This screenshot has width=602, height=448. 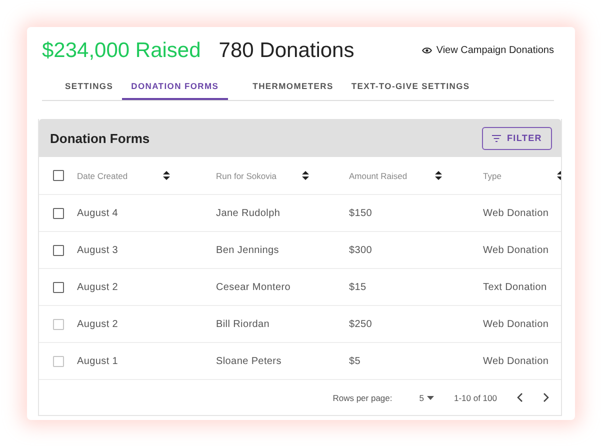 I want to click on column-header: Date Created, so click(x=103, y=175).